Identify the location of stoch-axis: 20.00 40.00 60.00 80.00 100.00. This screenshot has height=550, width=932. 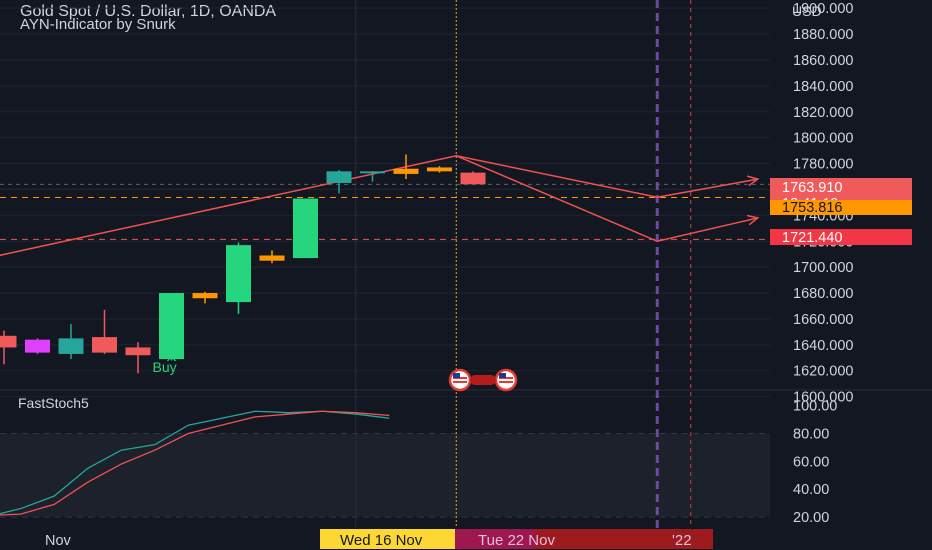
(815, 462).